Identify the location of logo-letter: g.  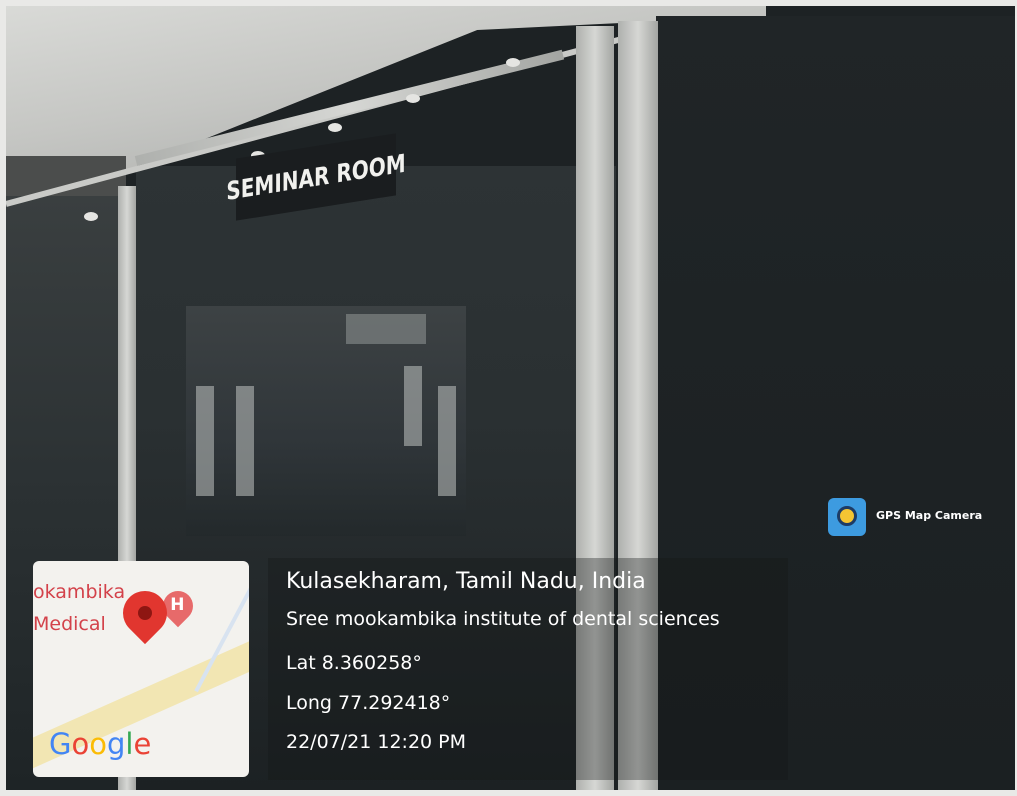
(116, 744).